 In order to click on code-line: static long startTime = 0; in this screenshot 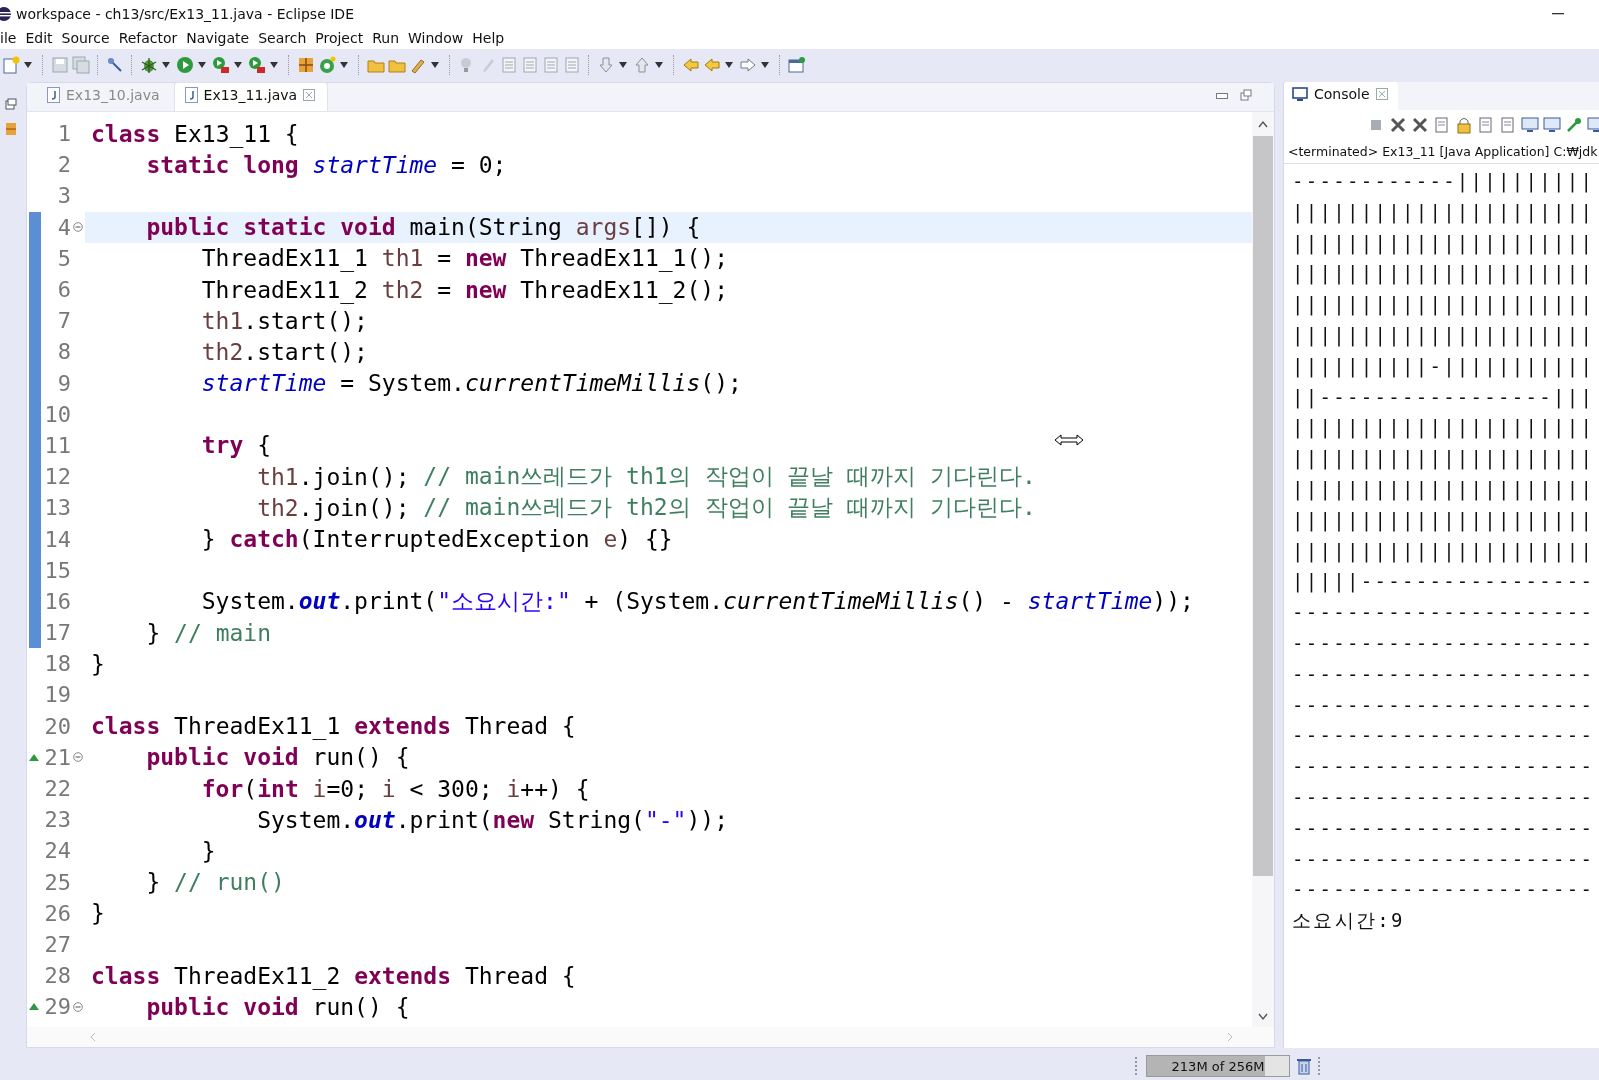, I will do `click(326, 164)`.